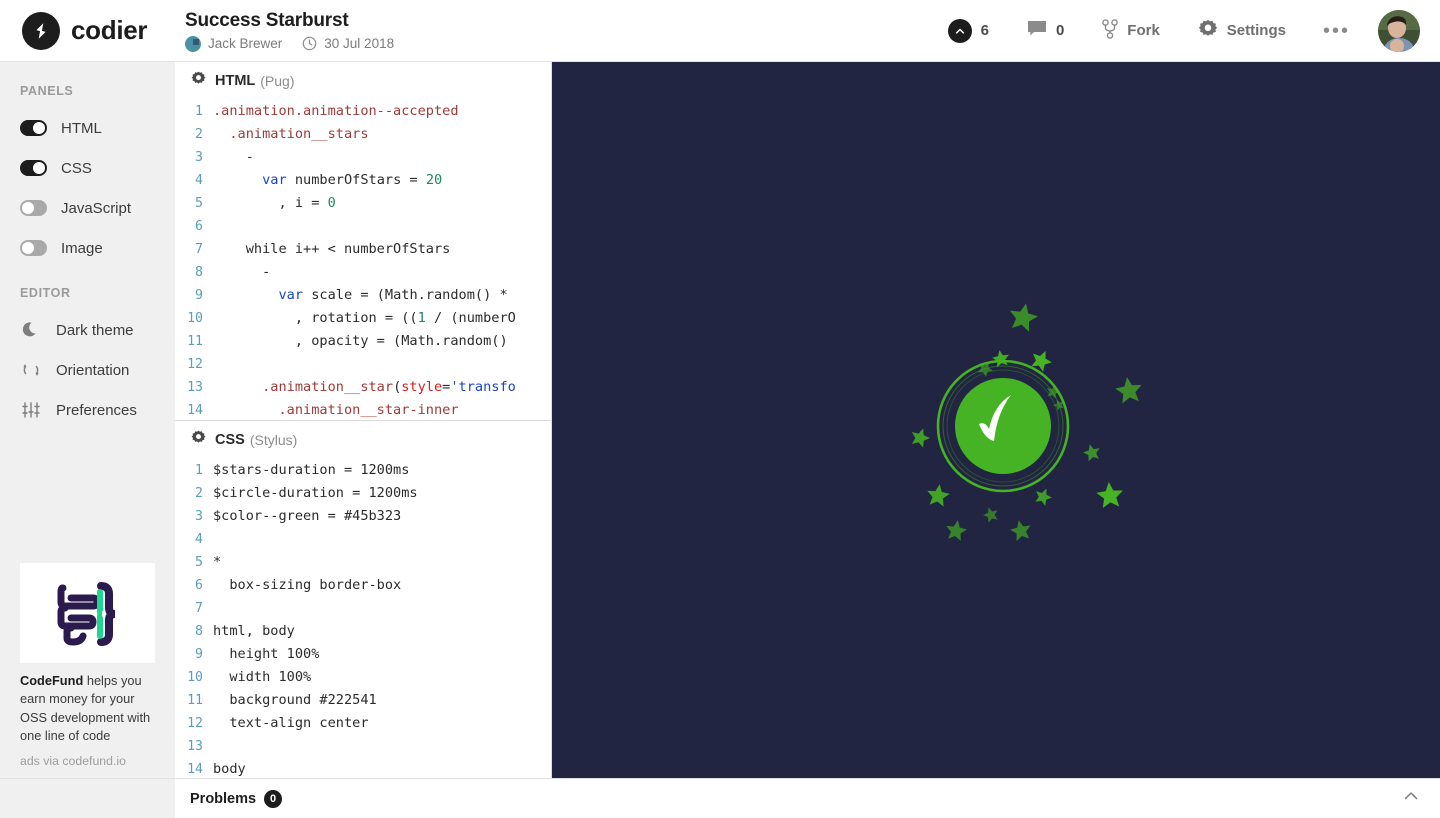  I want to click on line-number: 10, so click(195, 677).